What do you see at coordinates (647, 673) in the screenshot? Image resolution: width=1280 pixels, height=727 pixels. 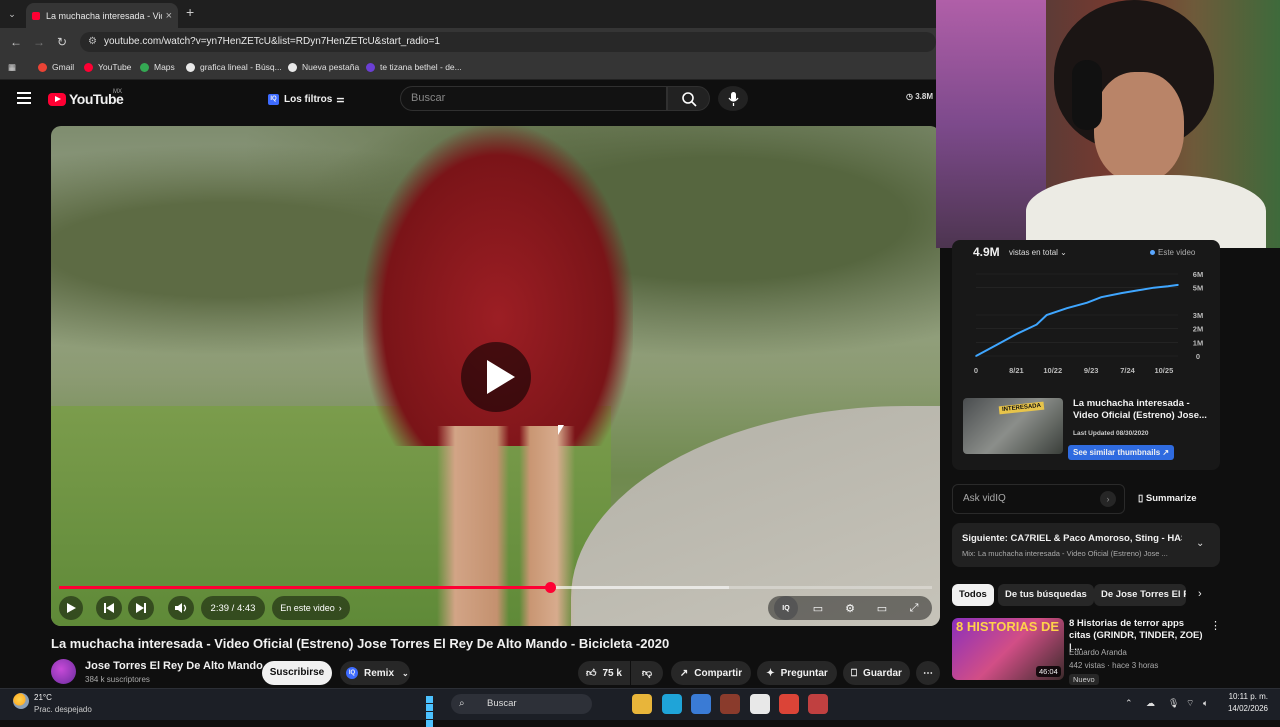 I see `dislike-button: 👎︎` at bounding box center [647, 673].